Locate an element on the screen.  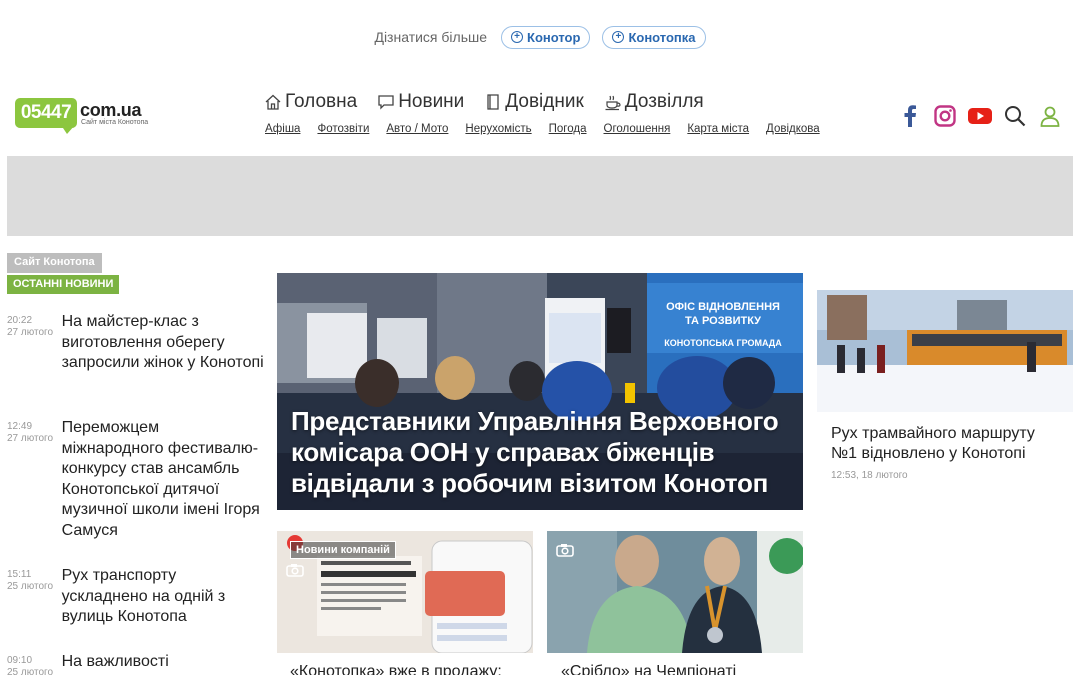
home-icon is located at coordinates (273, 102).